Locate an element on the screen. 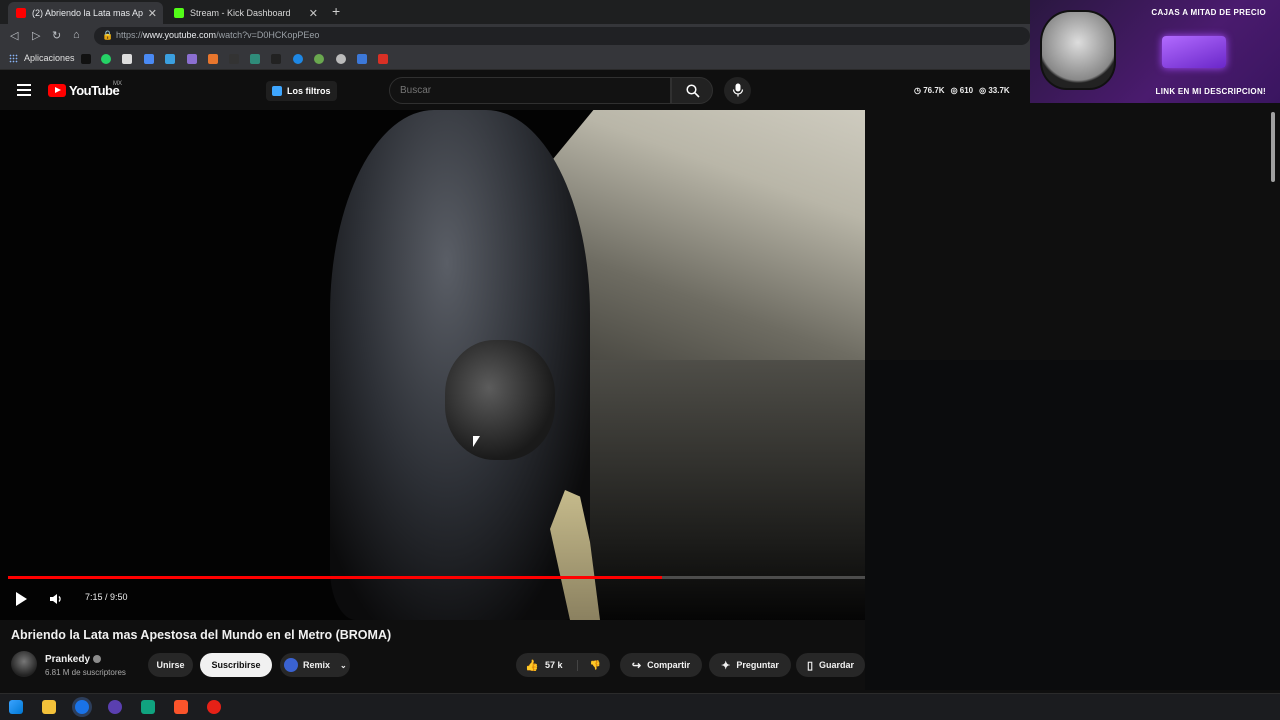 This screenshot has width=1280, height=720. tab-youtube-label: (2) Abriendo la Lata mas Ap is located at coordinates (88, 13).